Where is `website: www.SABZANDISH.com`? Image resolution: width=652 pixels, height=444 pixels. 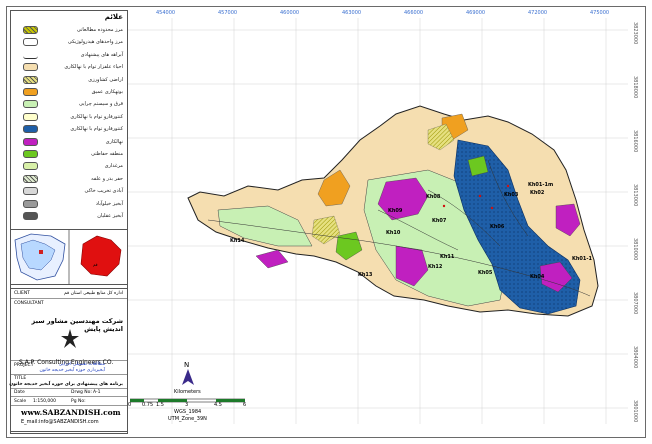 website: www.SABZANDISH.com is located at coordinates (71, 412).